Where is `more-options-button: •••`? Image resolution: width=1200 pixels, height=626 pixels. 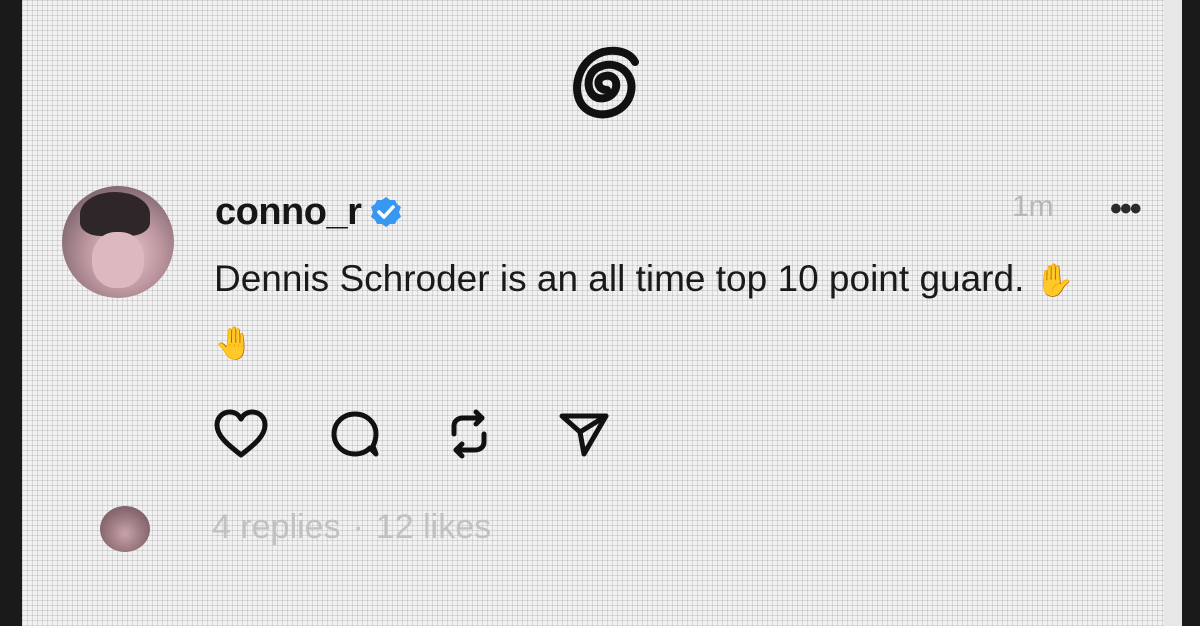
more-options-button: ••• is located at coordinates (1126, 209).